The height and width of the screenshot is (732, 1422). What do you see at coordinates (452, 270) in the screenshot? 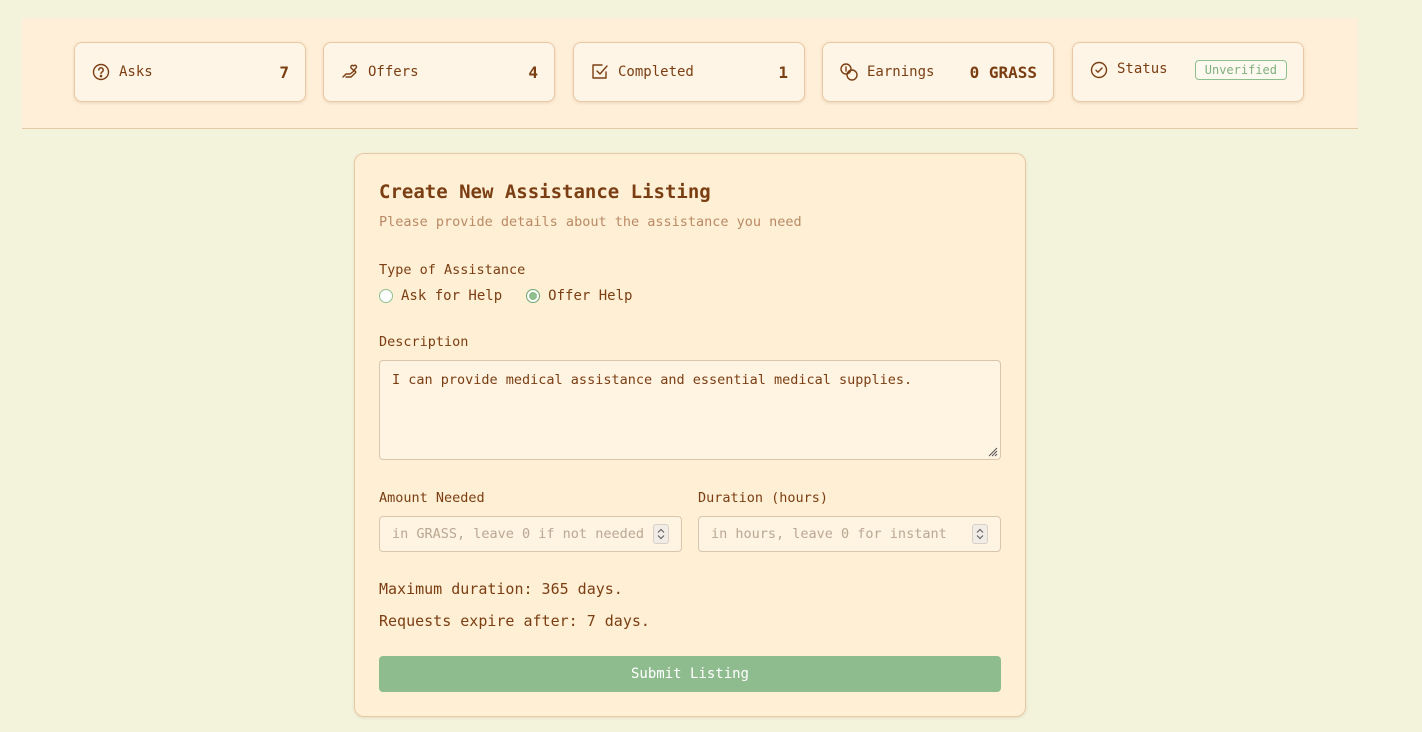
I see `type-of-assistance-label: Type of Assistance` at bounding box center [452, 270].